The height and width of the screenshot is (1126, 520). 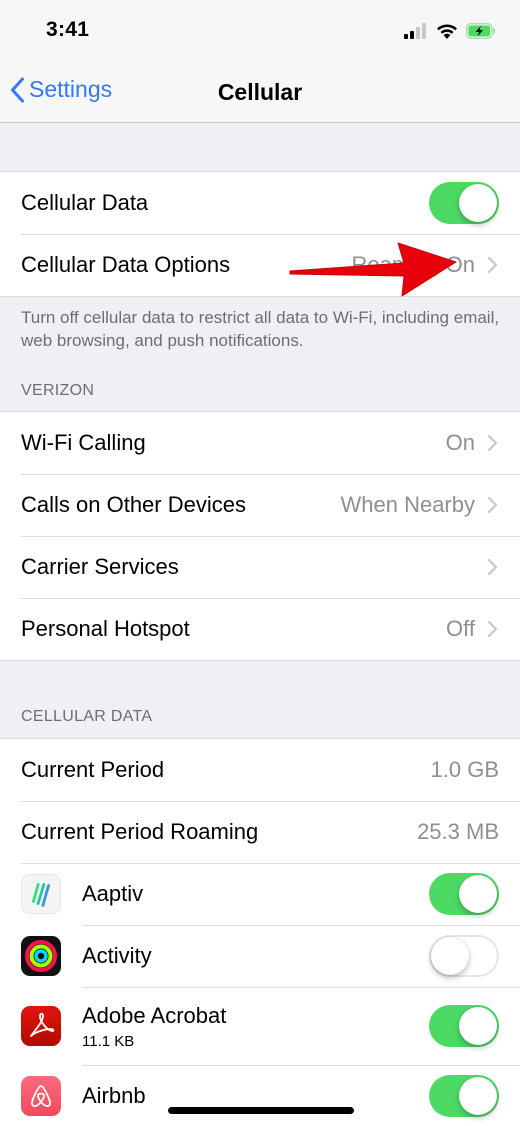 I want to click on app-name: Activity, so click(x=117, y=955).